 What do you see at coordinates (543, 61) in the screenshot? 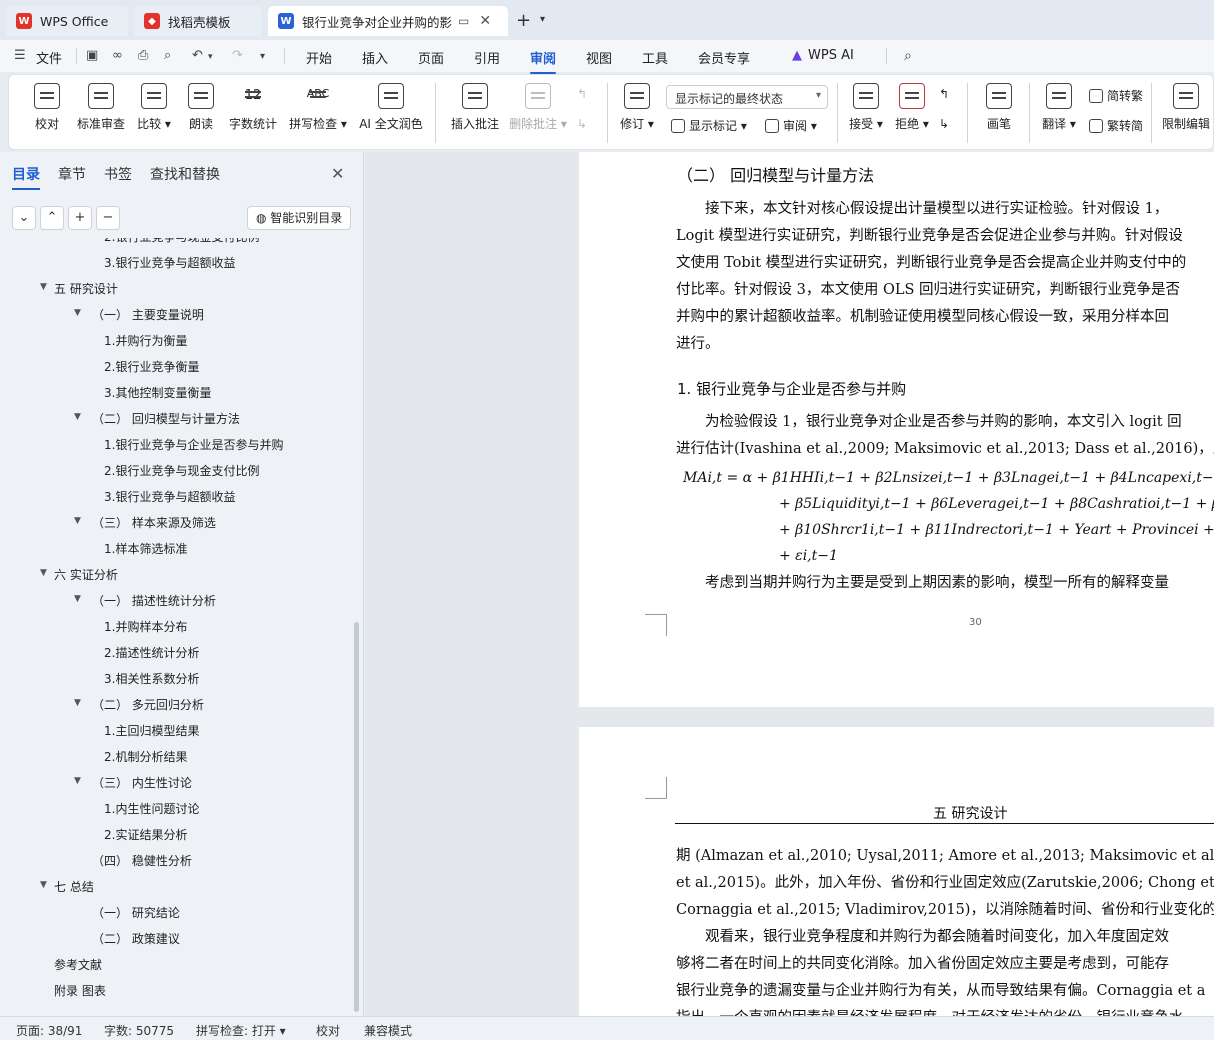
I see `menu-review: 审阅` at bounding box center [543, 61].